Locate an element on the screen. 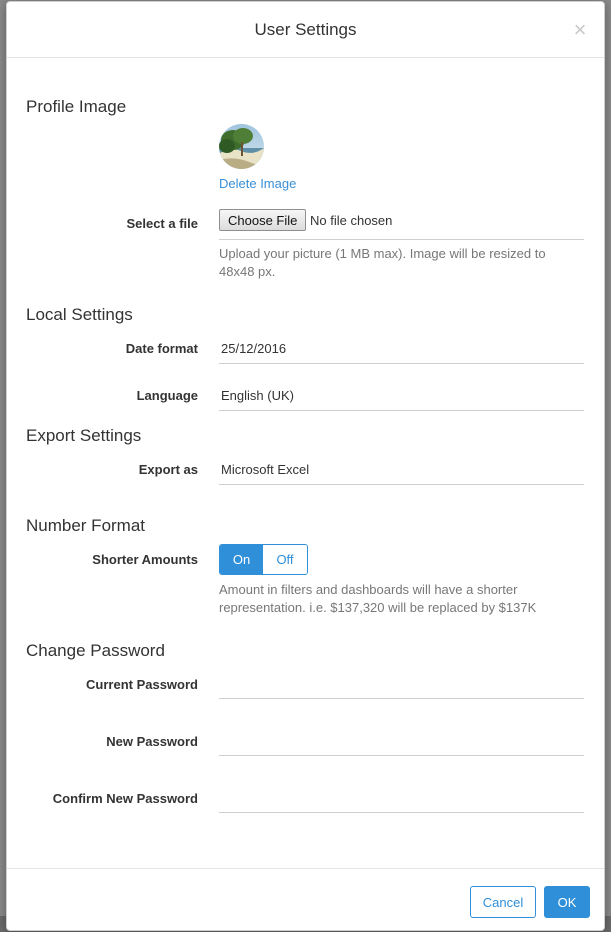 The height and width of the screenshot is (932, 611). dialog-footer: Cancel OK is located at coordinates (305, 900).